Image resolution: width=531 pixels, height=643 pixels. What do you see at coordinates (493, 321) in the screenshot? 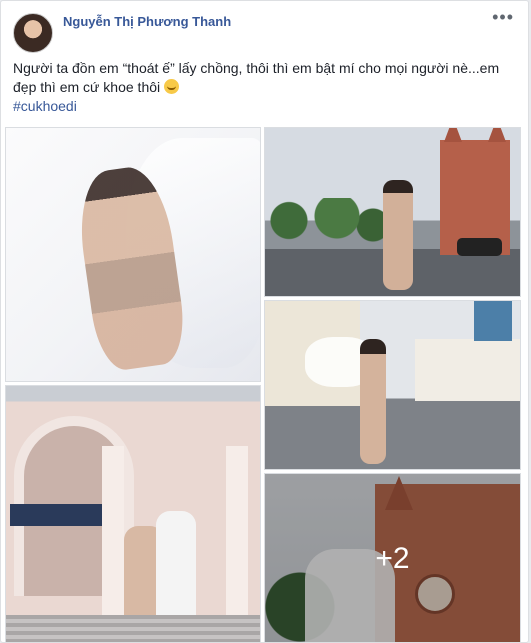
I see `glass-tower-shape` at bounding box center [493, 321].